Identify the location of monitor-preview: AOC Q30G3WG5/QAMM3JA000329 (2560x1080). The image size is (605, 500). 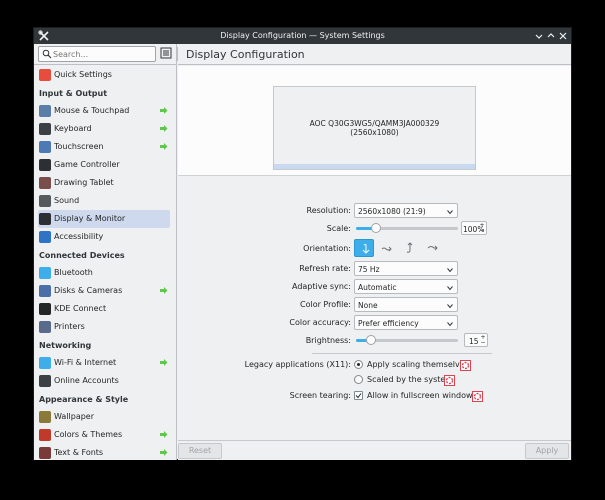
(374, 128).